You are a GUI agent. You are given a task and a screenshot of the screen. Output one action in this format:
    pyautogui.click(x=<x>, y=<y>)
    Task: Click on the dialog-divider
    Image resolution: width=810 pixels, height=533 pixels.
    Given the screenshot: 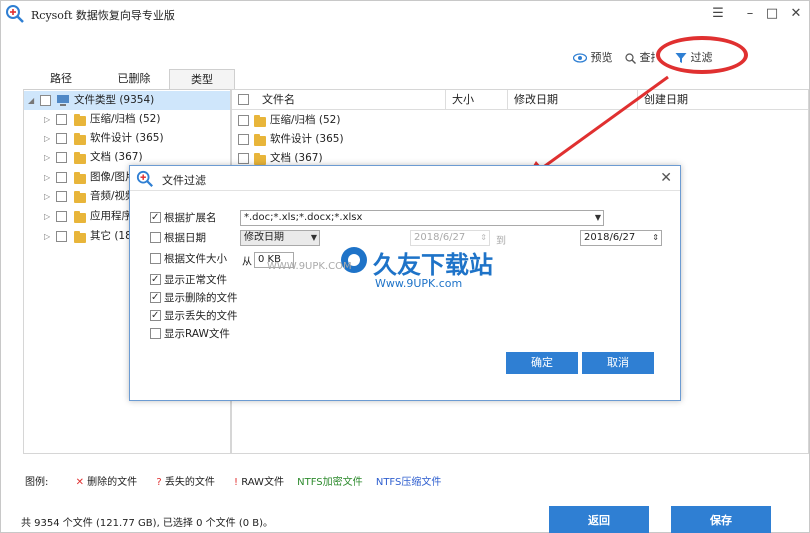 What is the action you would take?
    pyautogui.click(x=405, y=190)
    